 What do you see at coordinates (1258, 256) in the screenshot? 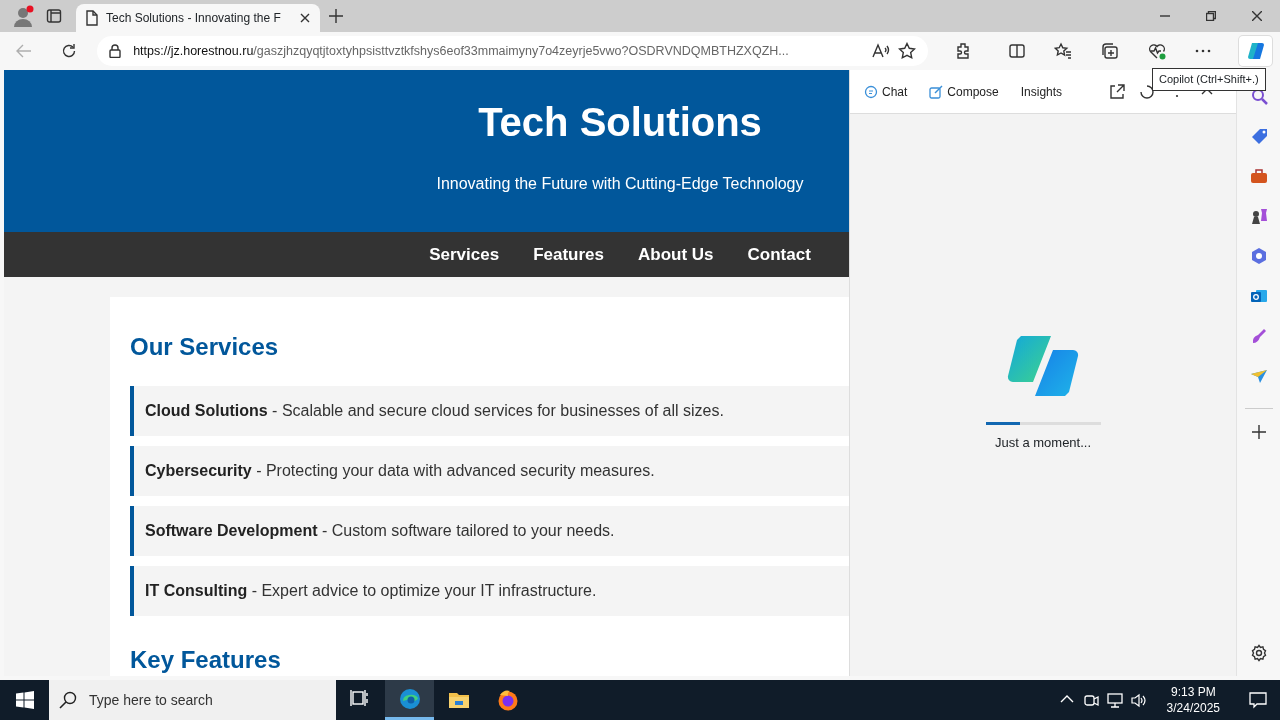
I see `hexagon-logo-icon` at bounding box center [1258, 256].